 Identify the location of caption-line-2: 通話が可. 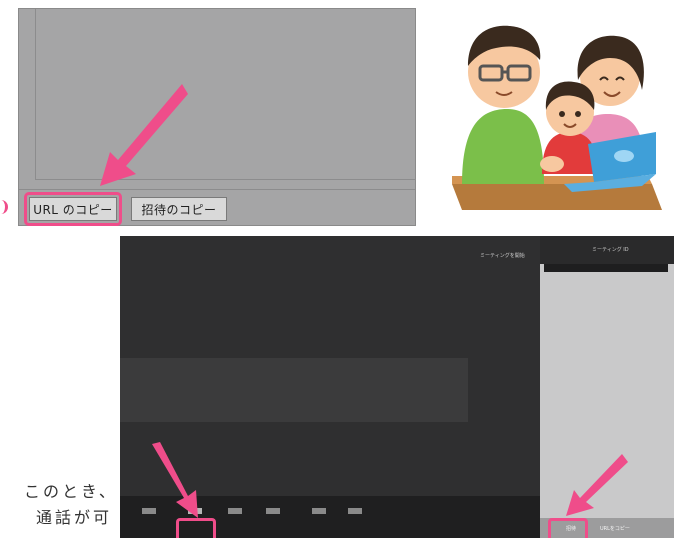
(74, 517).